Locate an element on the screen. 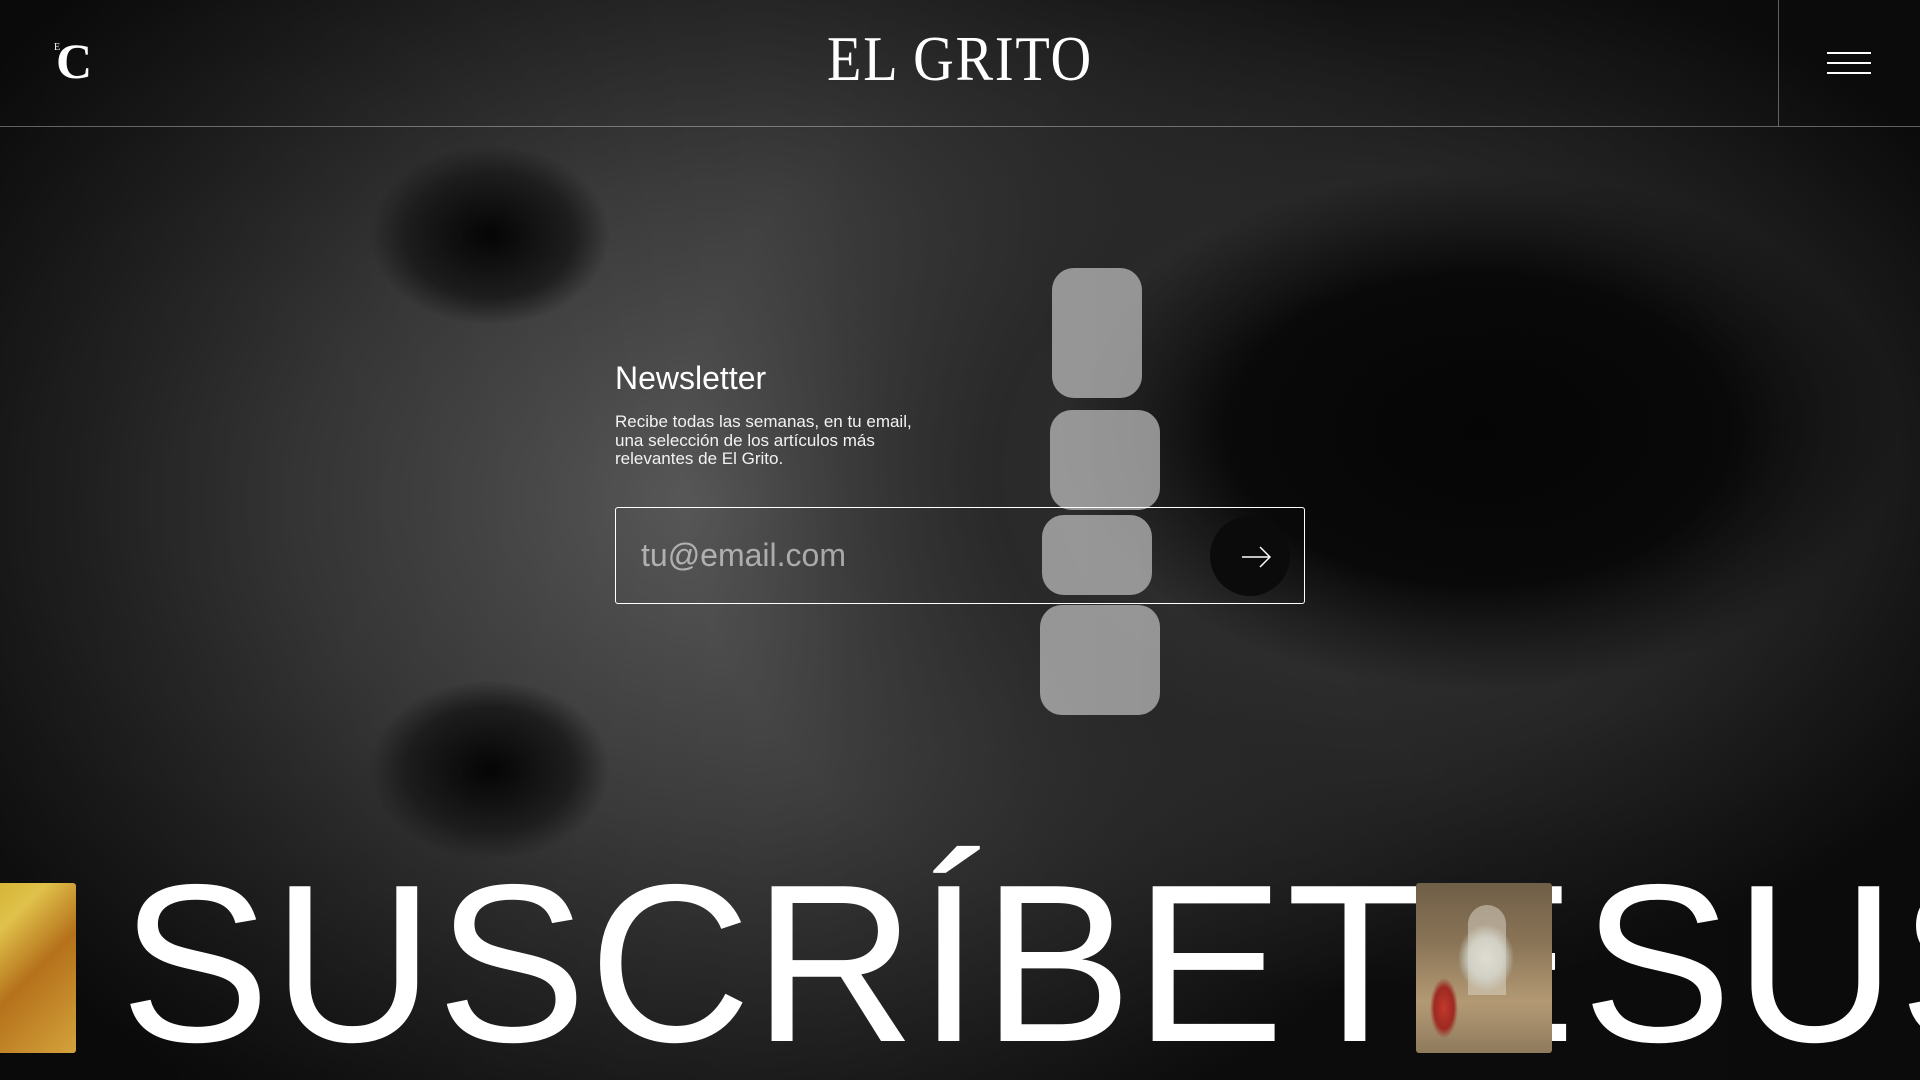 The image size is (1920, 1080). site-logo: E C is located at coordinates (74, 61).